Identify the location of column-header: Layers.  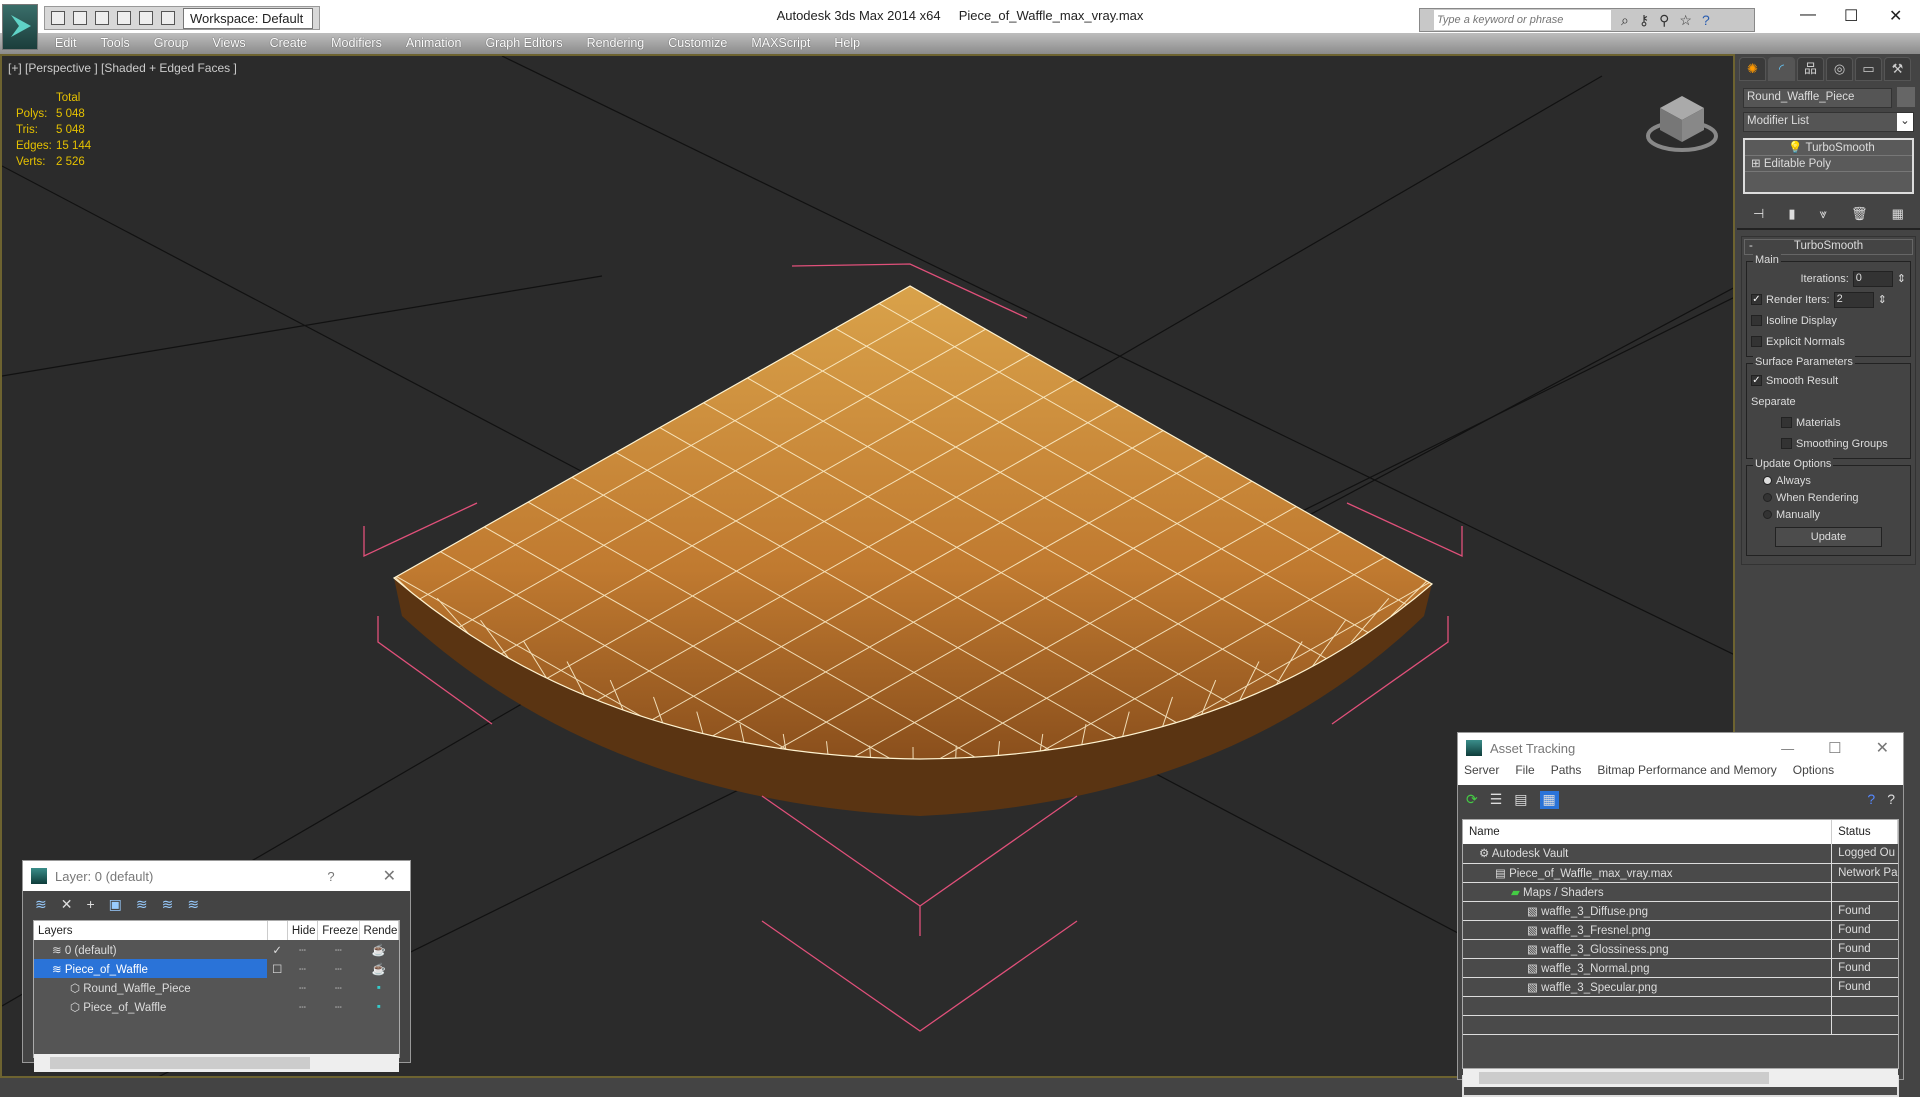
(151, 930).